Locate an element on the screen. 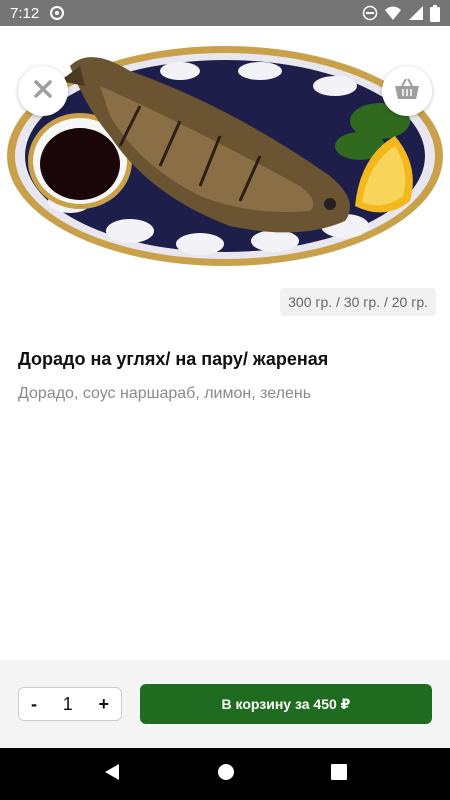 Image resolution: width=450 pixels, height=800 pixels. weight-badge: 300 гр. / 30 гр. / 20 гр. is located at coordinates (358, 302).